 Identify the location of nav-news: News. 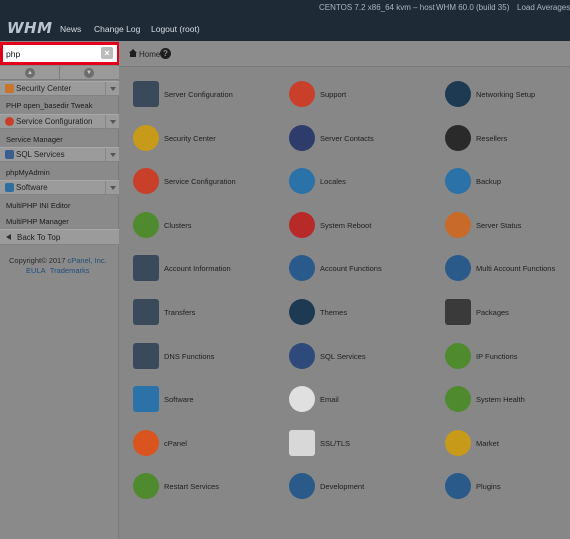
(70, 29).